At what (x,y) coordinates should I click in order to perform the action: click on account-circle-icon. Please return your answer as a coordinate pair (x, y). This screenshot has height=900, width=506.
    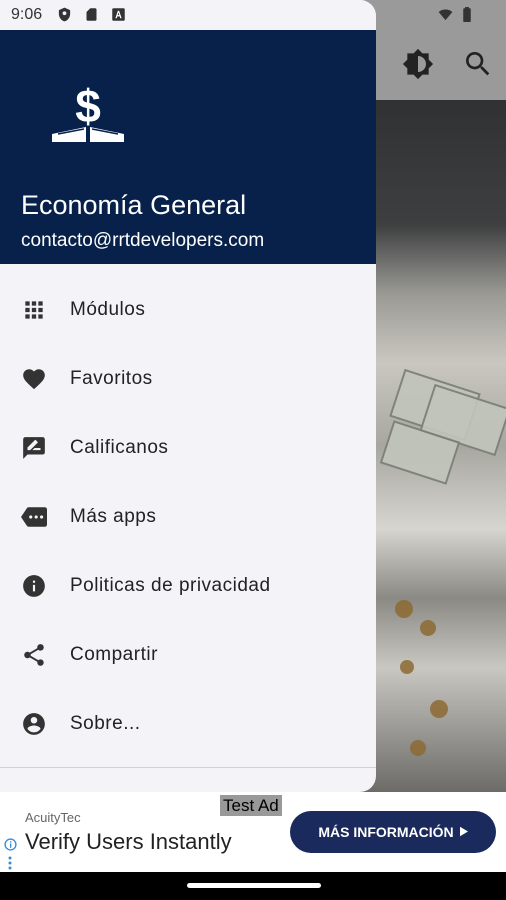
    Looking at the image, I should click on (34, 724).